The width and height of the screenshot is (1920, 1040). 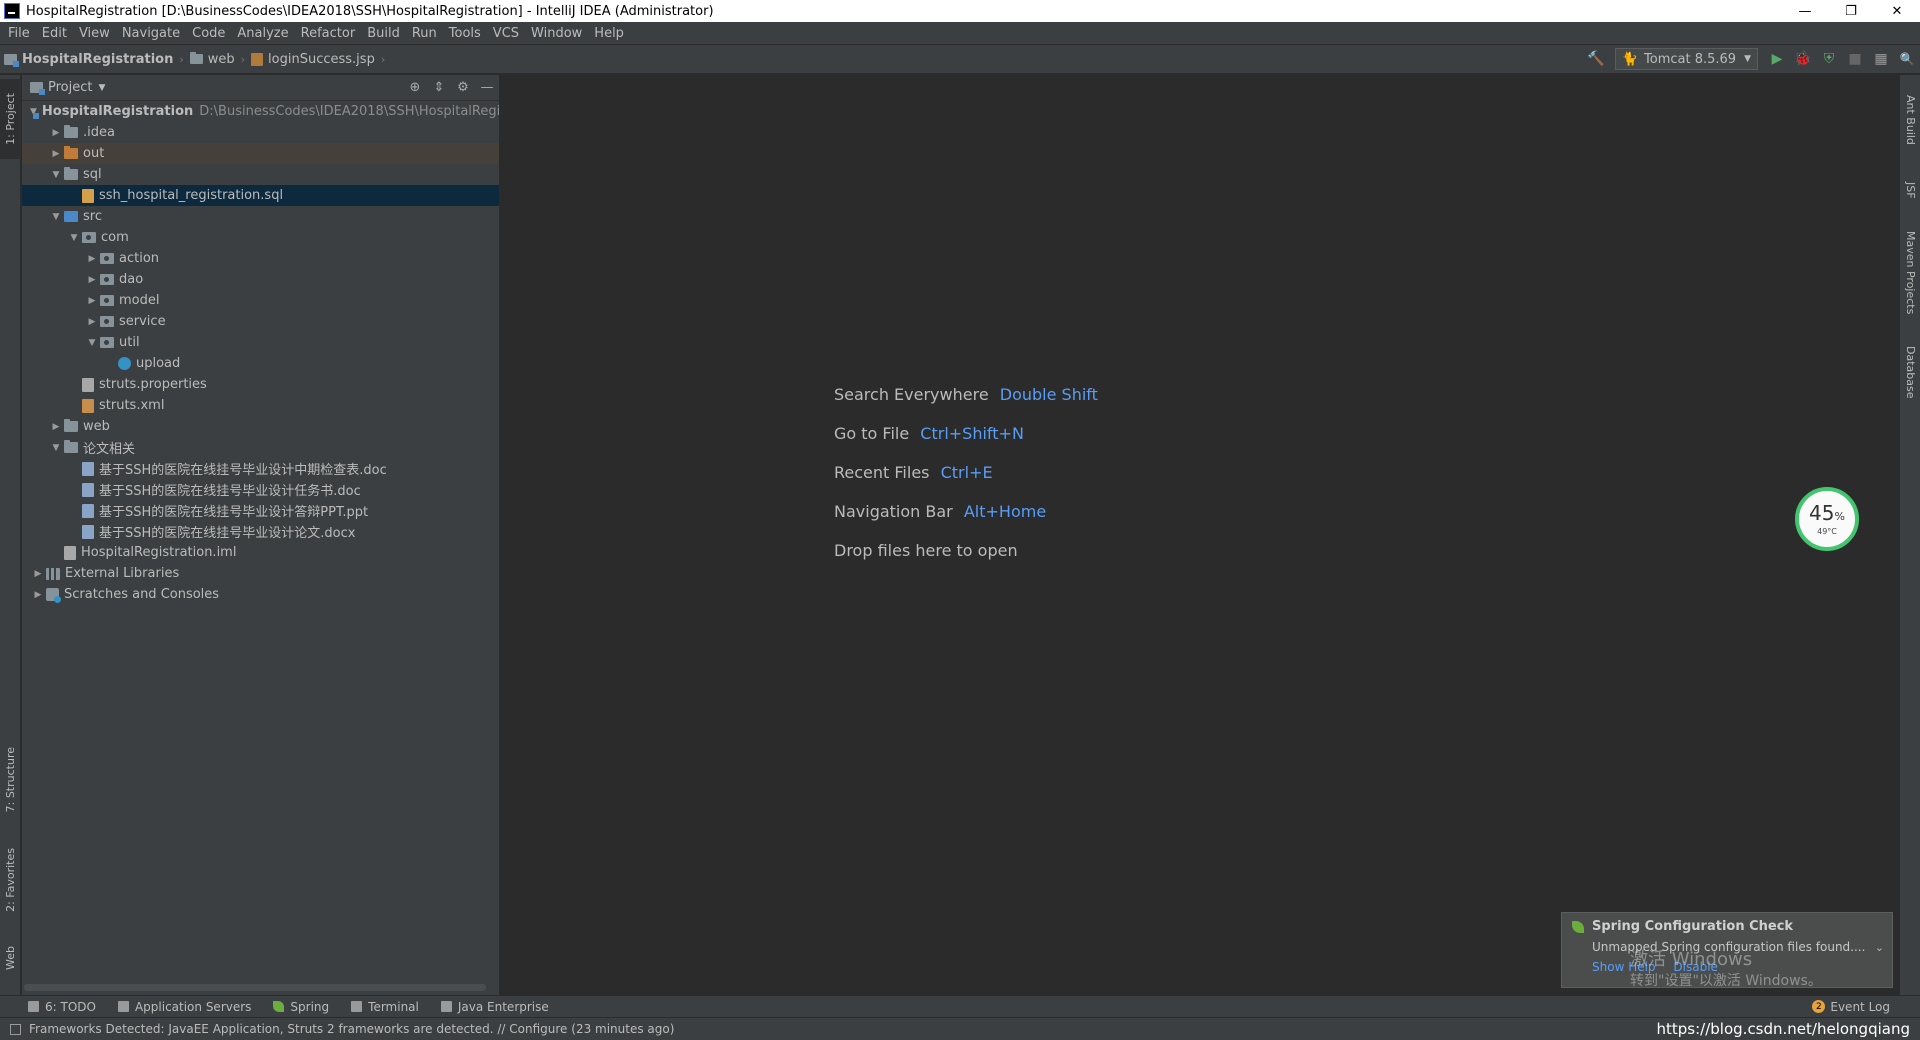 I want to click on disable-link: Disable, so click(x=1695, y=967).